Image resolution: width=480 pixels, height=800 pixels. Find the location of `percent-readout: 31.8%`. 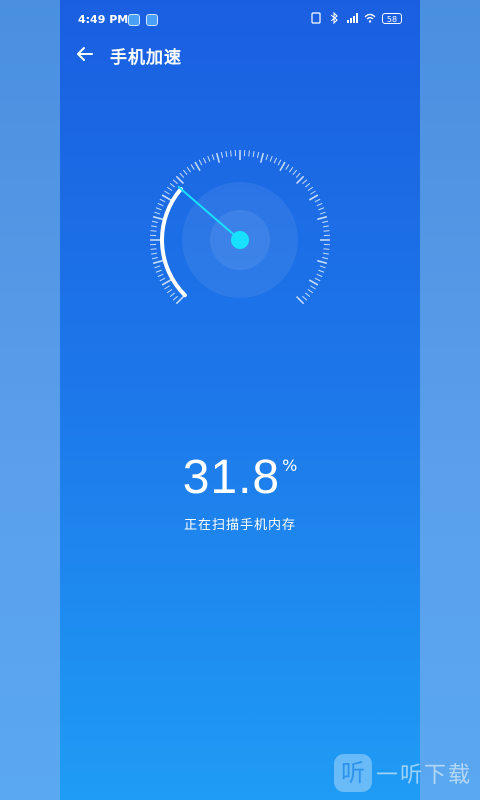

percent-readout: 31.8% is located at coordinates (240, 477).